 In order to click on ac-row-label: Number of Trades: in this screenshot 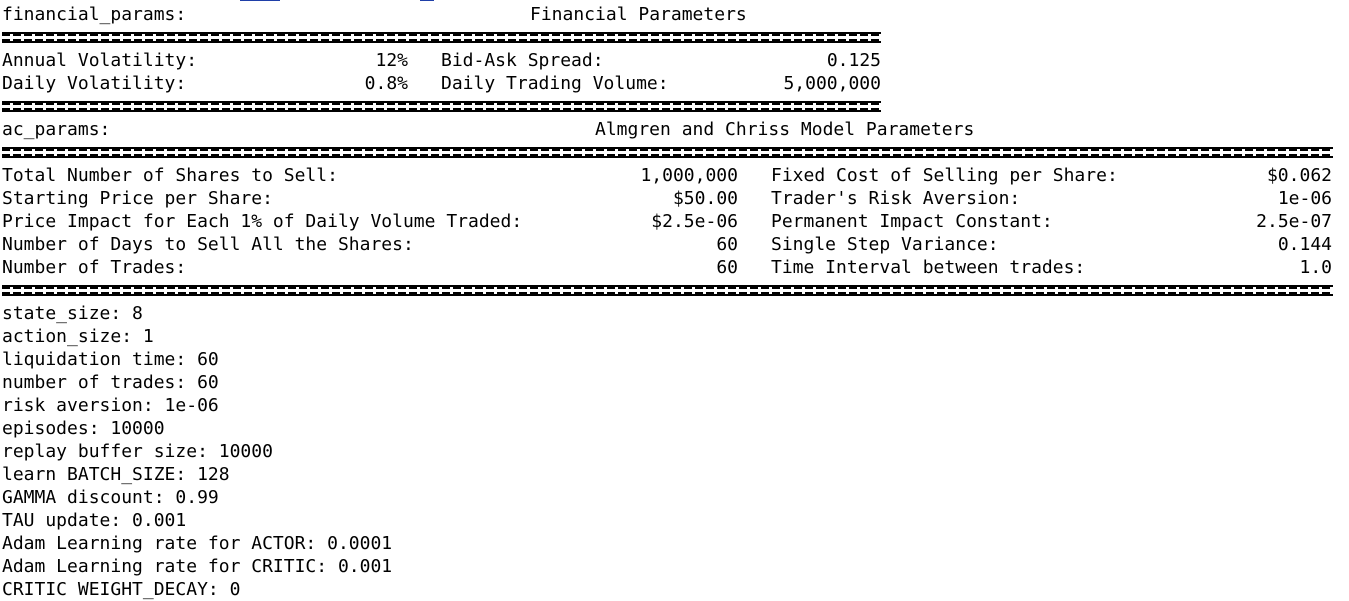, I will do `click(94, 267)`.